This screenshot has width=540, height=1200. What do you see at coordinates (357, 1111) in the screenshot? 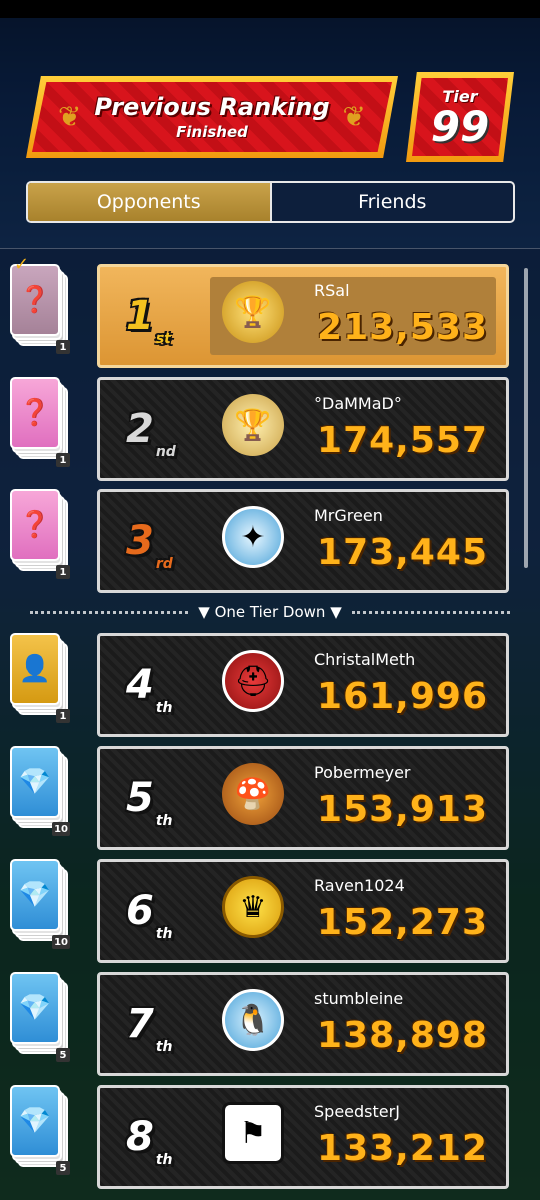
I see `player-name: SpeedsterJ` at bounding box center [357, 1111].